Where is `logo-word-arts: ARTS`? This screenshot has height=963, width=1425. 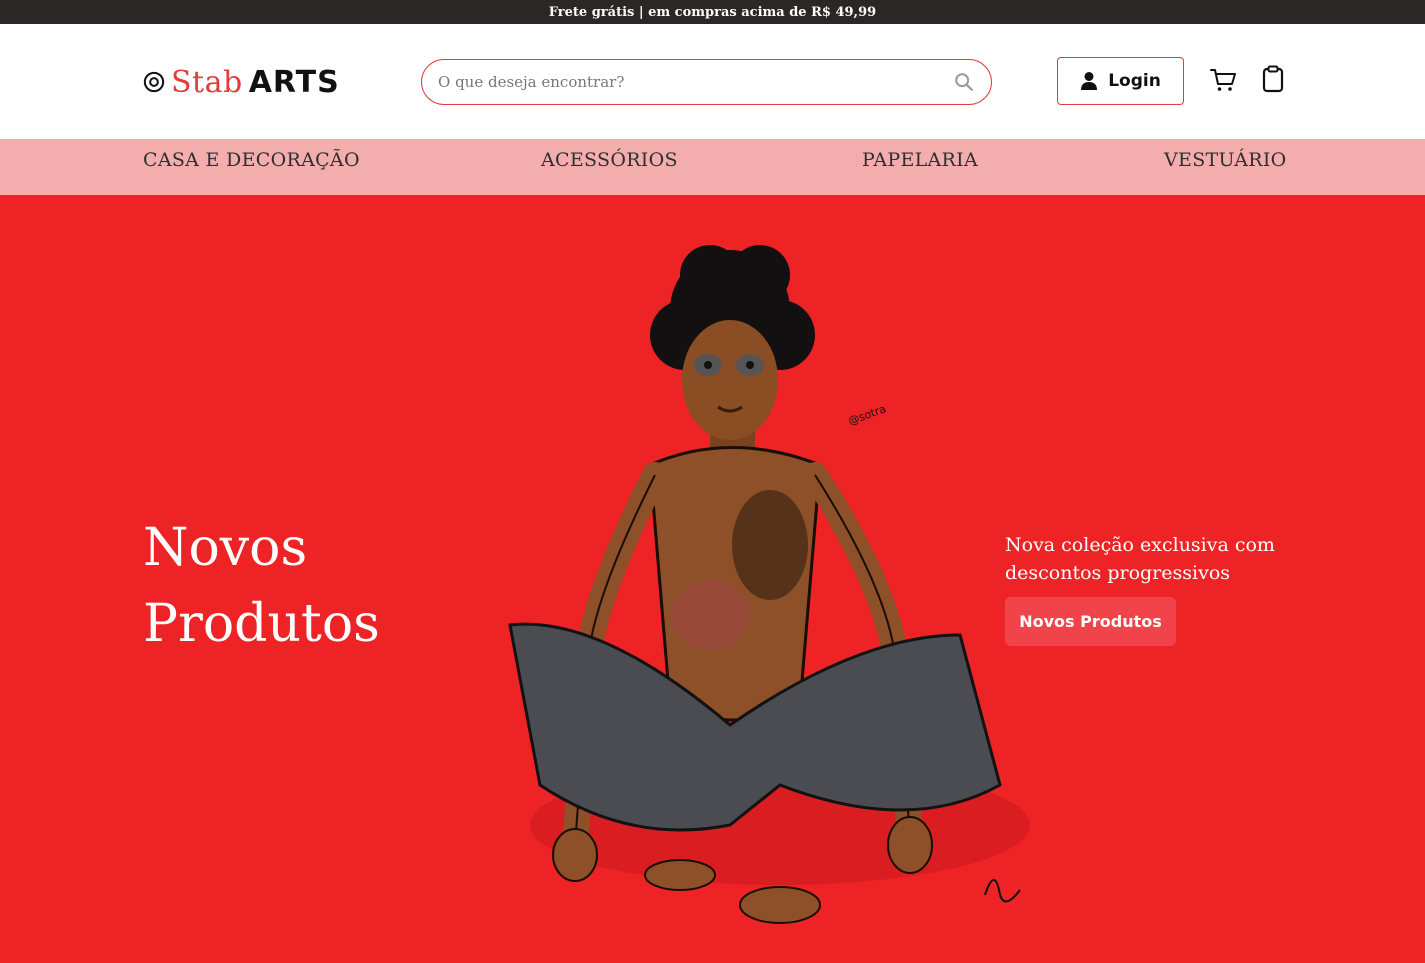
logo-word-arts: ARTS is located at coordinates (294, 82).